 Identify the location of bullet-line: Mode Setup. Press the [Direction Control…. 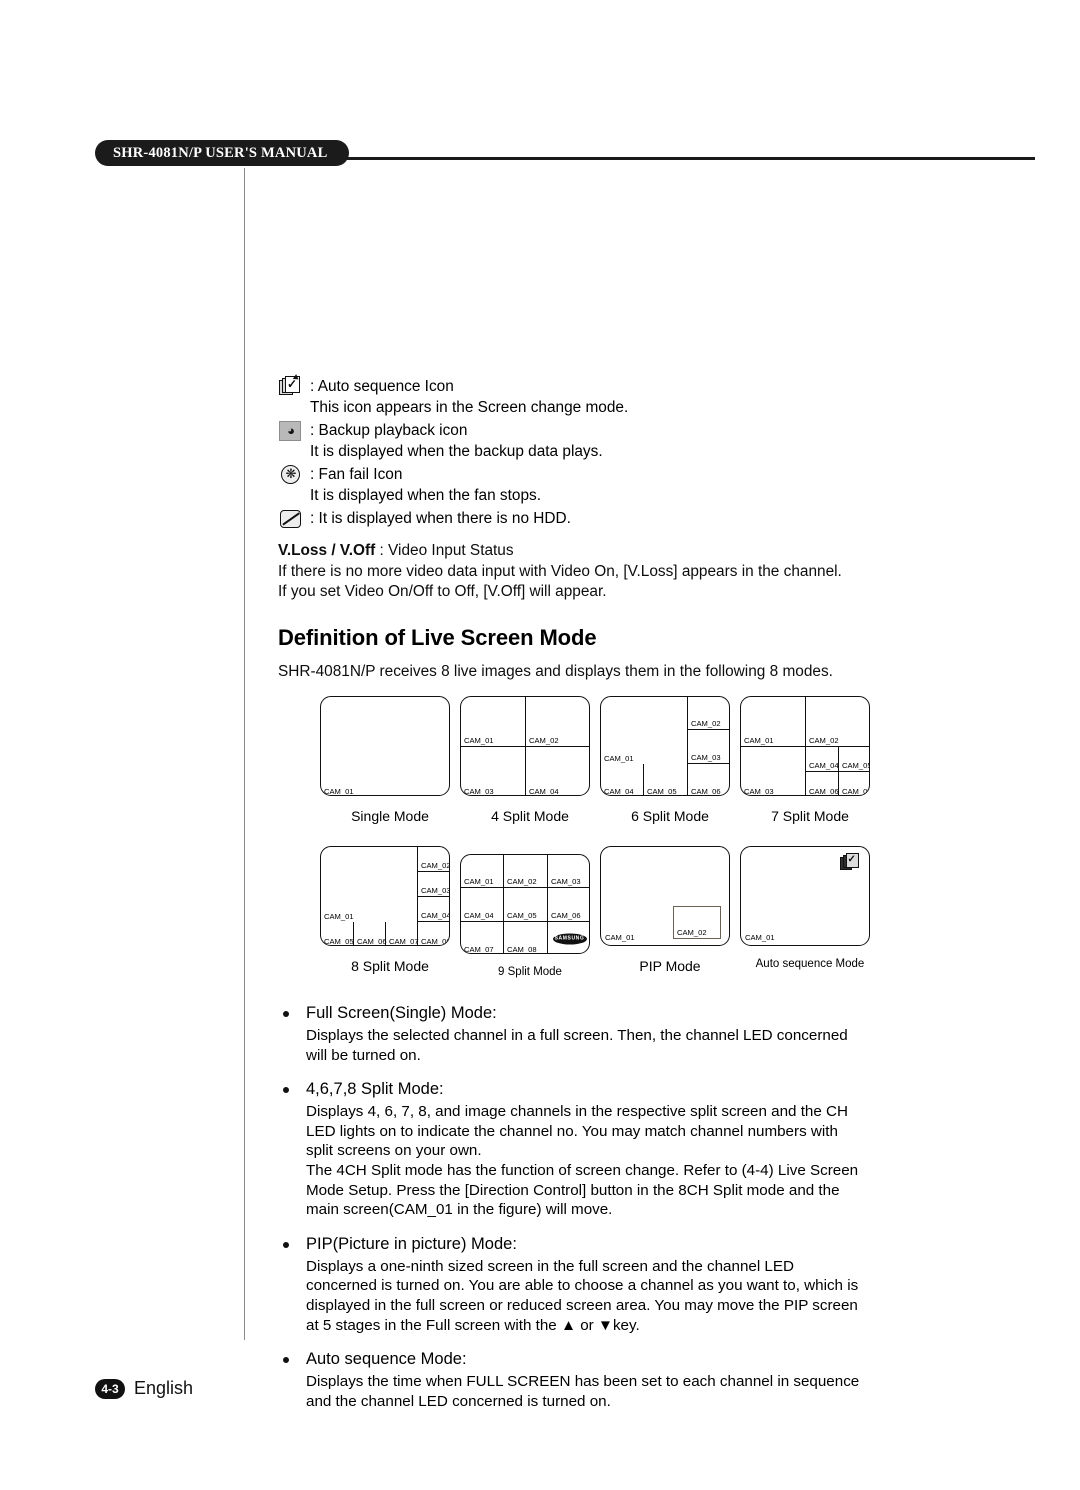
(573, 1190).